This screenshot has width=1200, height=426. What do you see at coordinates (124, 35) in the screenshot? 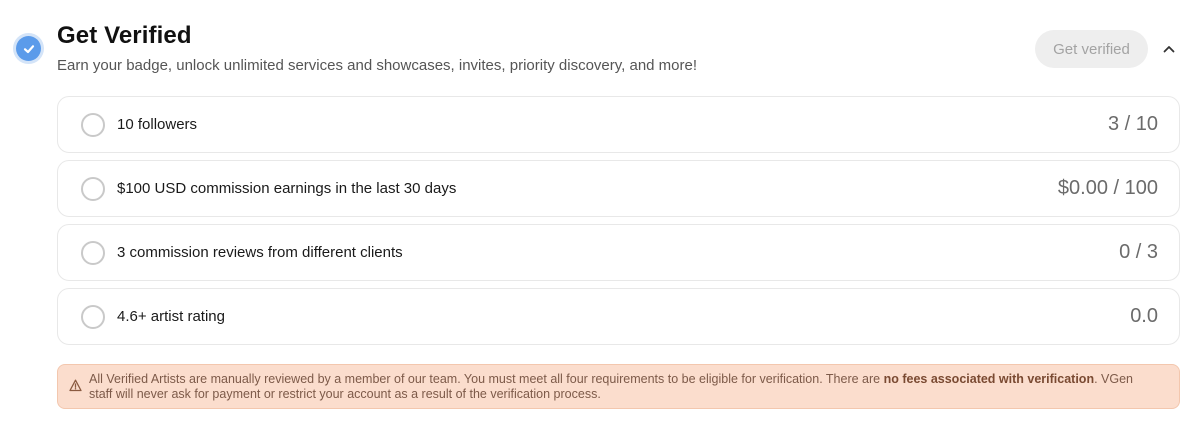
I see `page-title: Get Verified` at bounding box center [124, 35].